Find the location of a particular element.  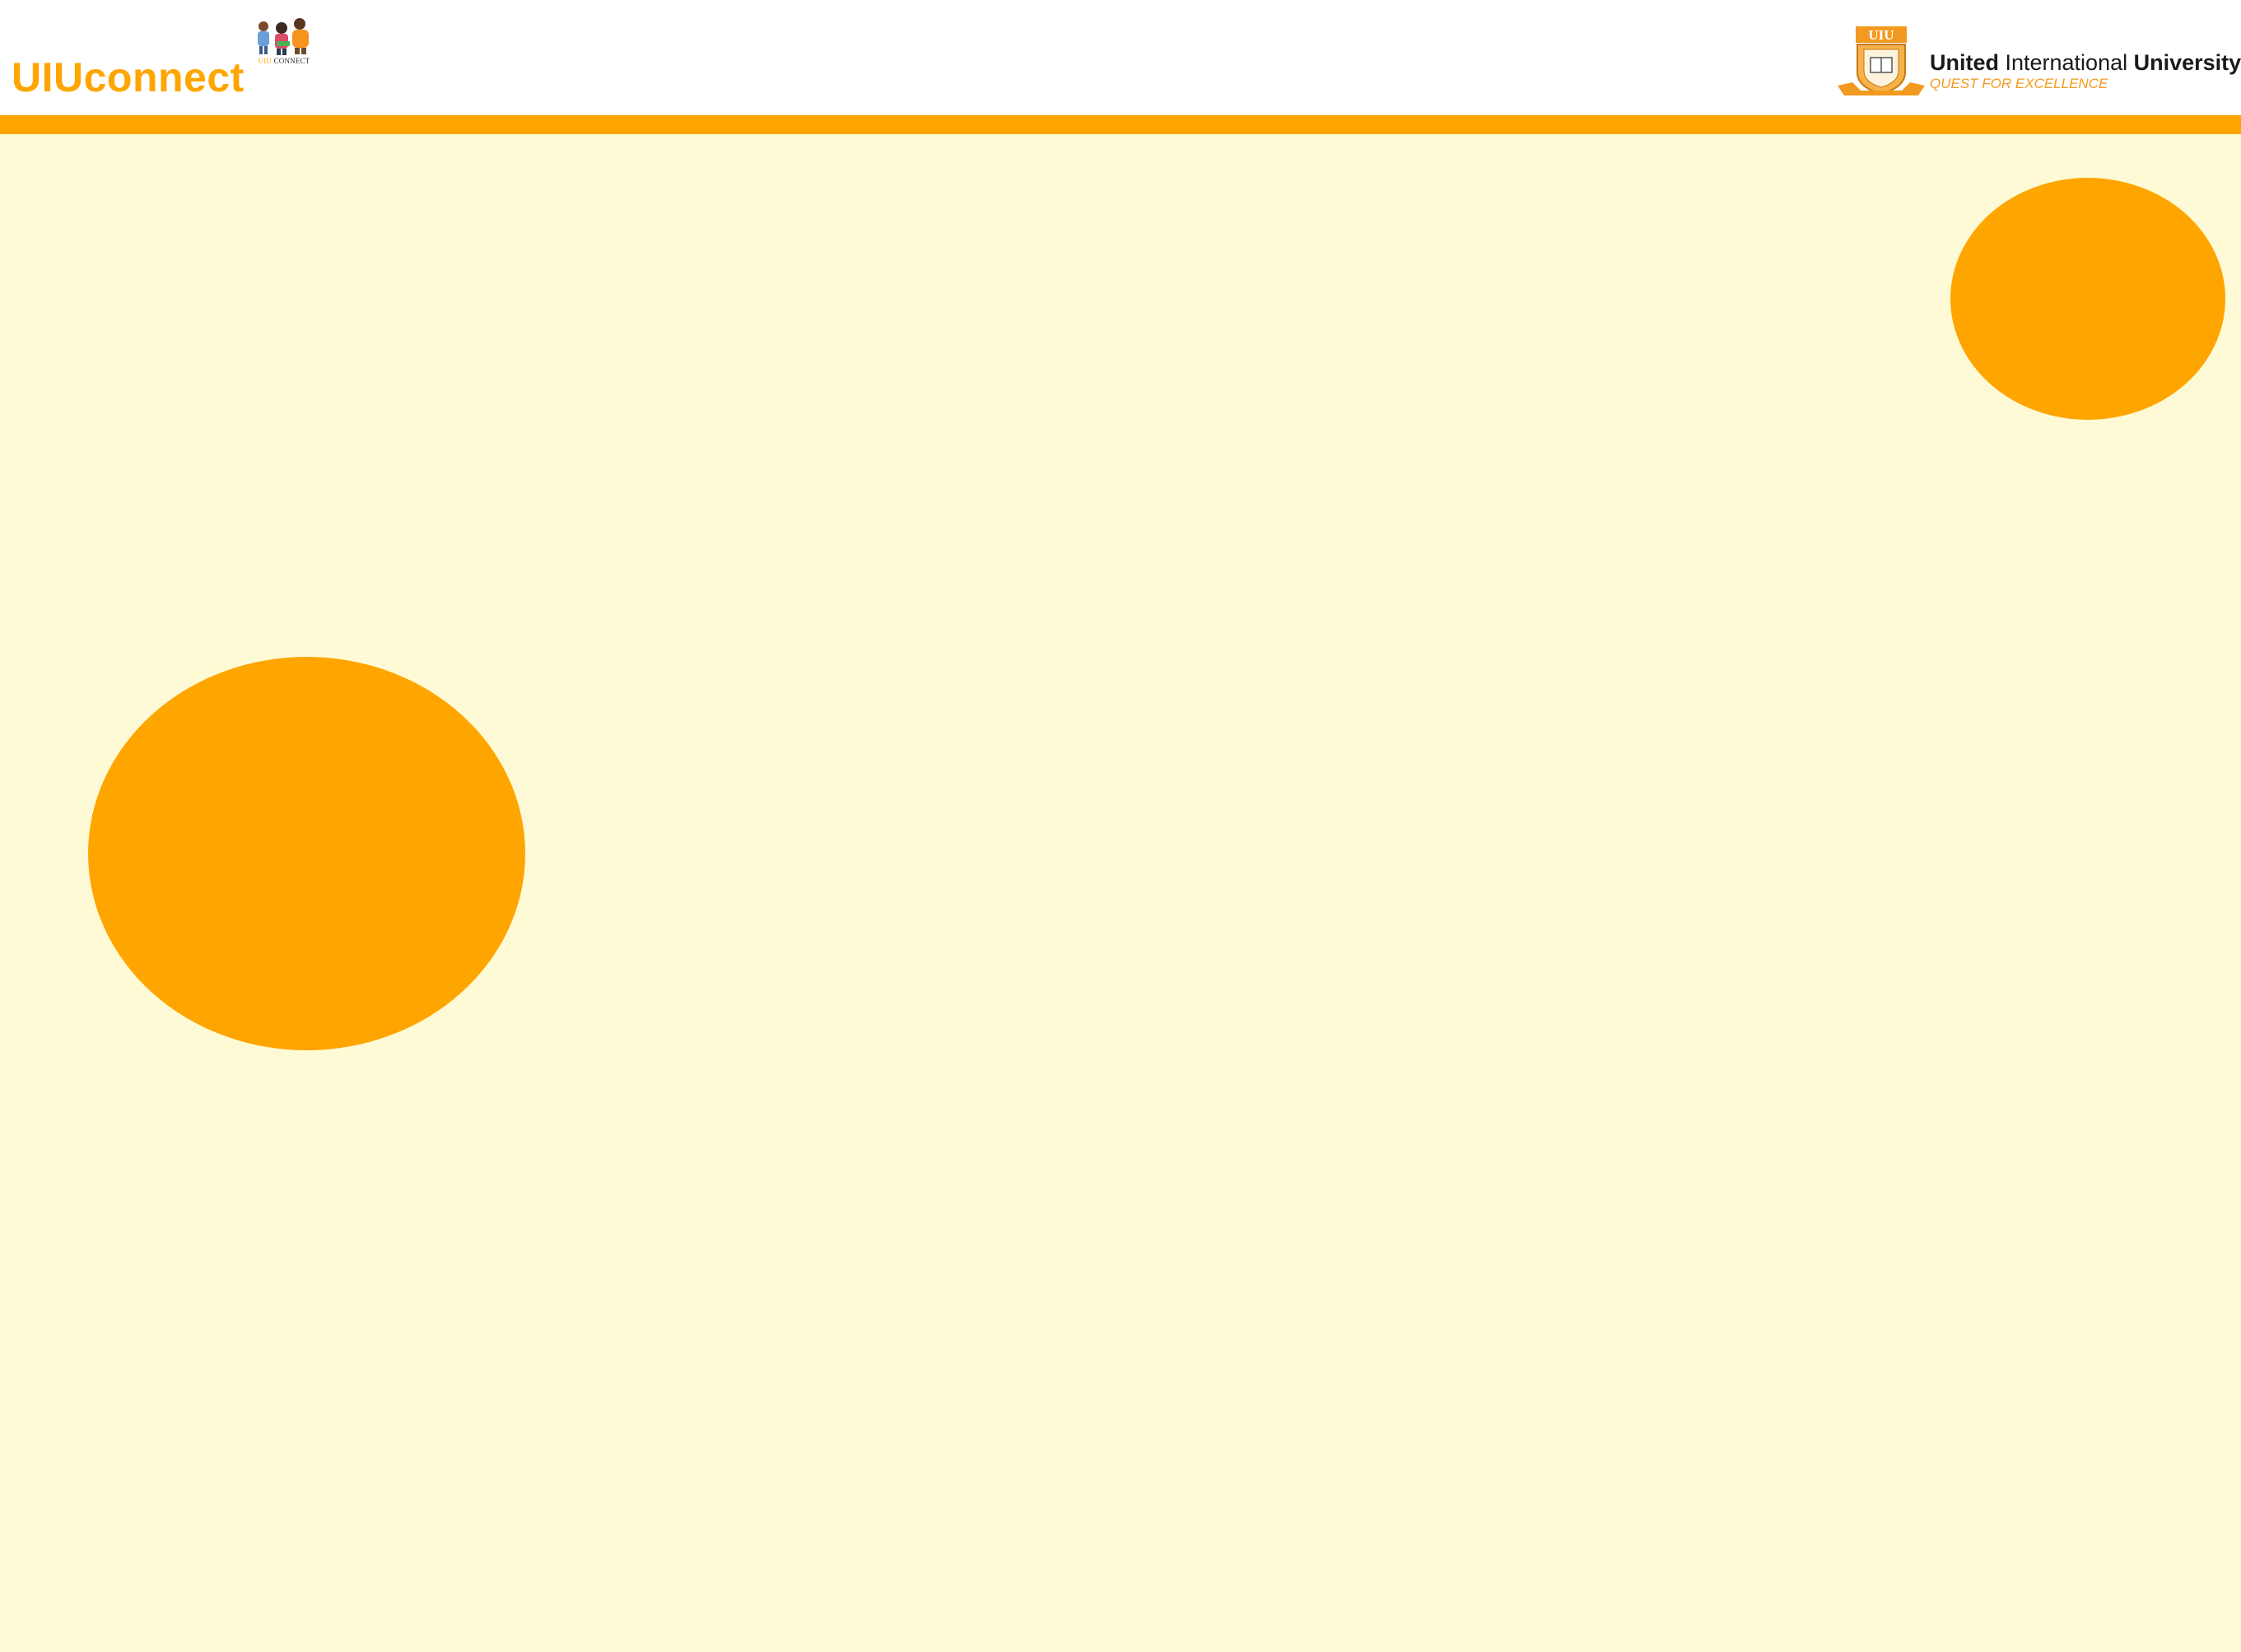

brand-logo-caption: UIU CONNECT is located at coordinates (284, 61).